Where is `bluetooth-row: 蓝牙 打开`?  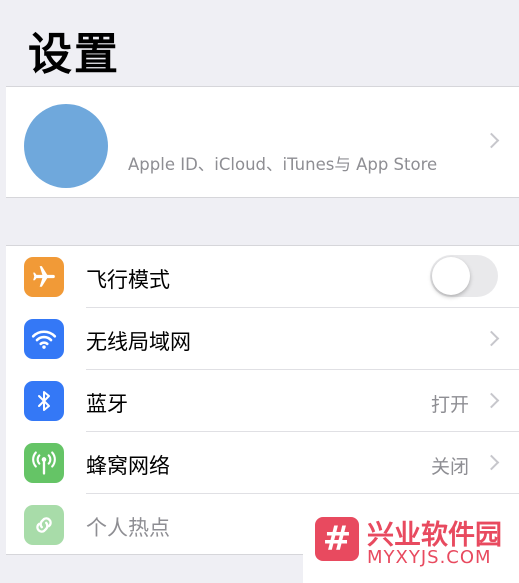
bluetooth-row: 蓝牙 打开 is located at coordinates (262, 400).